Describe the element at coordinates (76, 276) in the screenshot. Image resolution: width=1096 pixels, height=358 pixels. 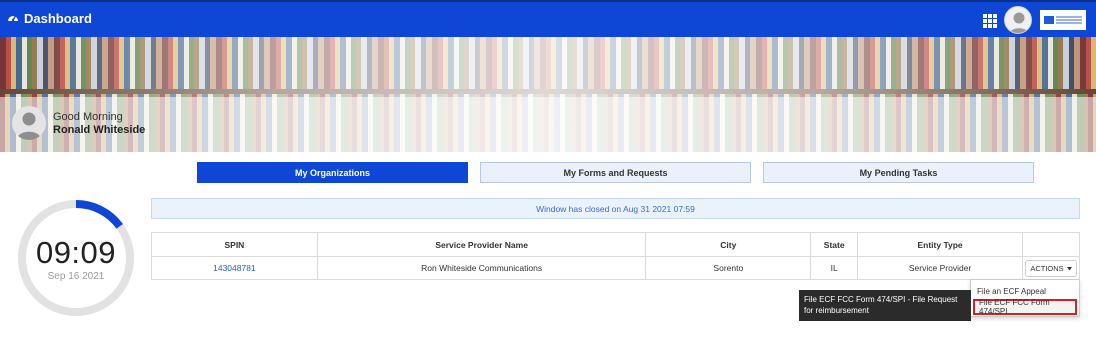
I see `clock-date: Sep 16 2021` at that location.